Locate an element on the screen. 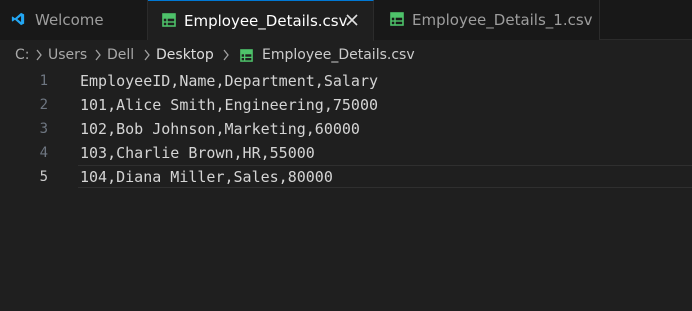 This screenshot has width=692, height=311. tab-employee-details-1: Employee_Details_1.csv is located at coordinates (487, 20).